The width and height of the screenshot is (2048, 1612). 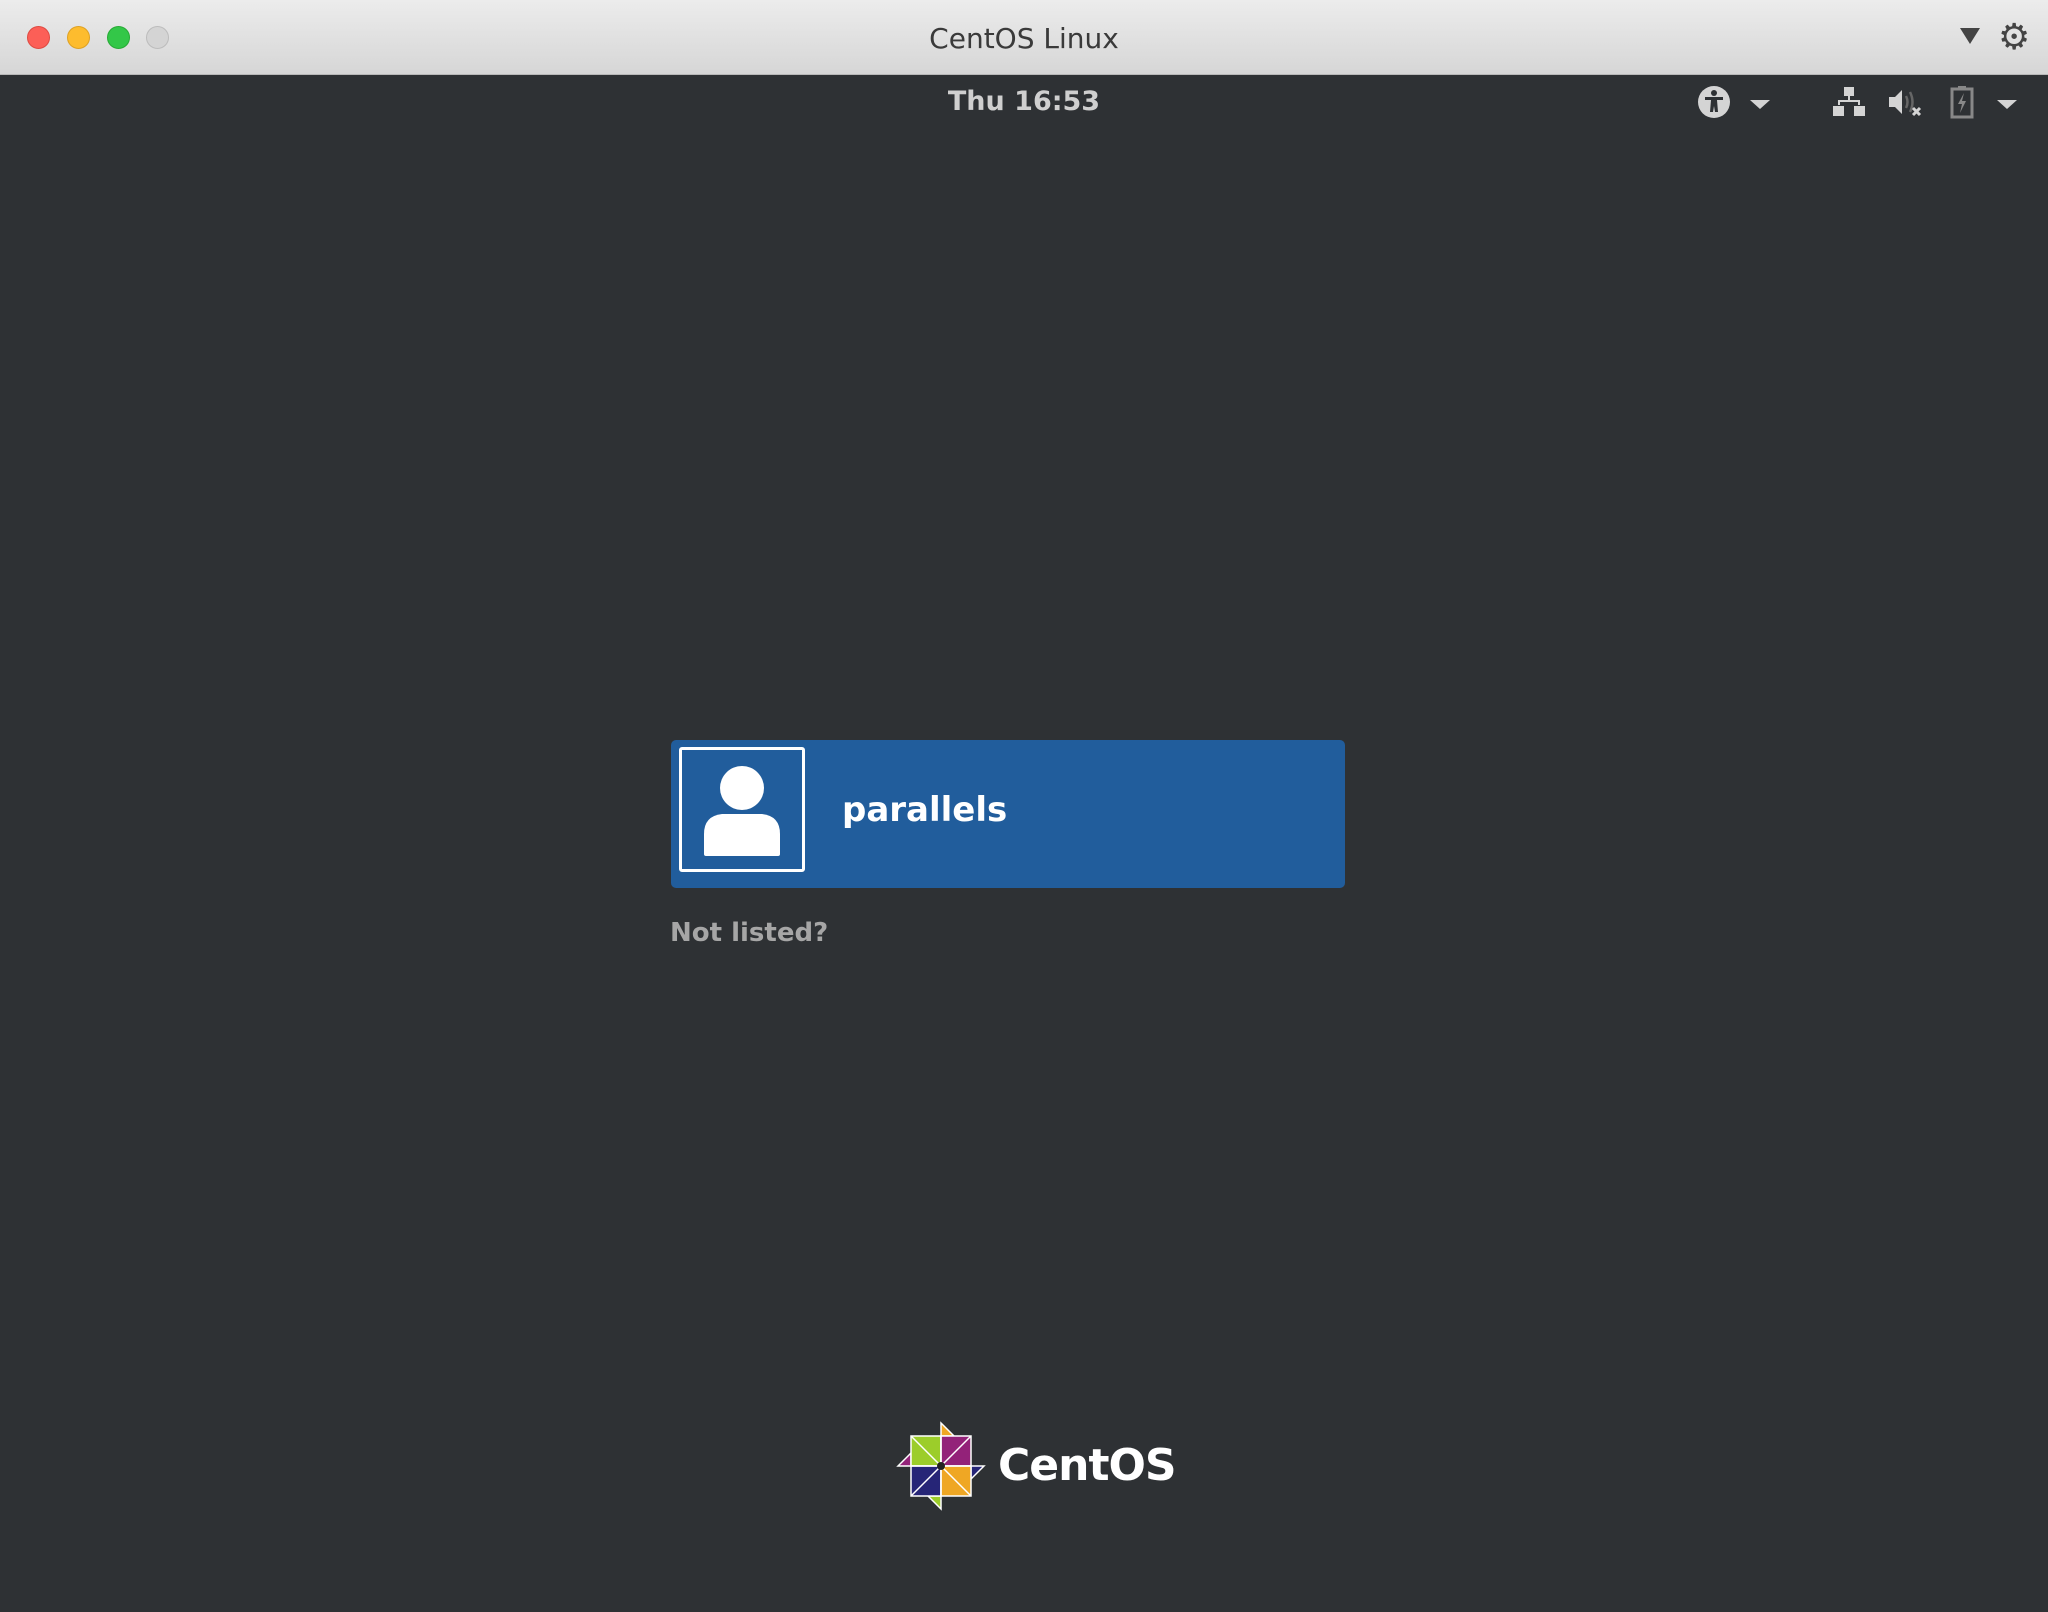 What do you see at coordinates (941, 1466) in the screenshot?
I see `centos-logo-icon` at bounding box center [941, 1466].